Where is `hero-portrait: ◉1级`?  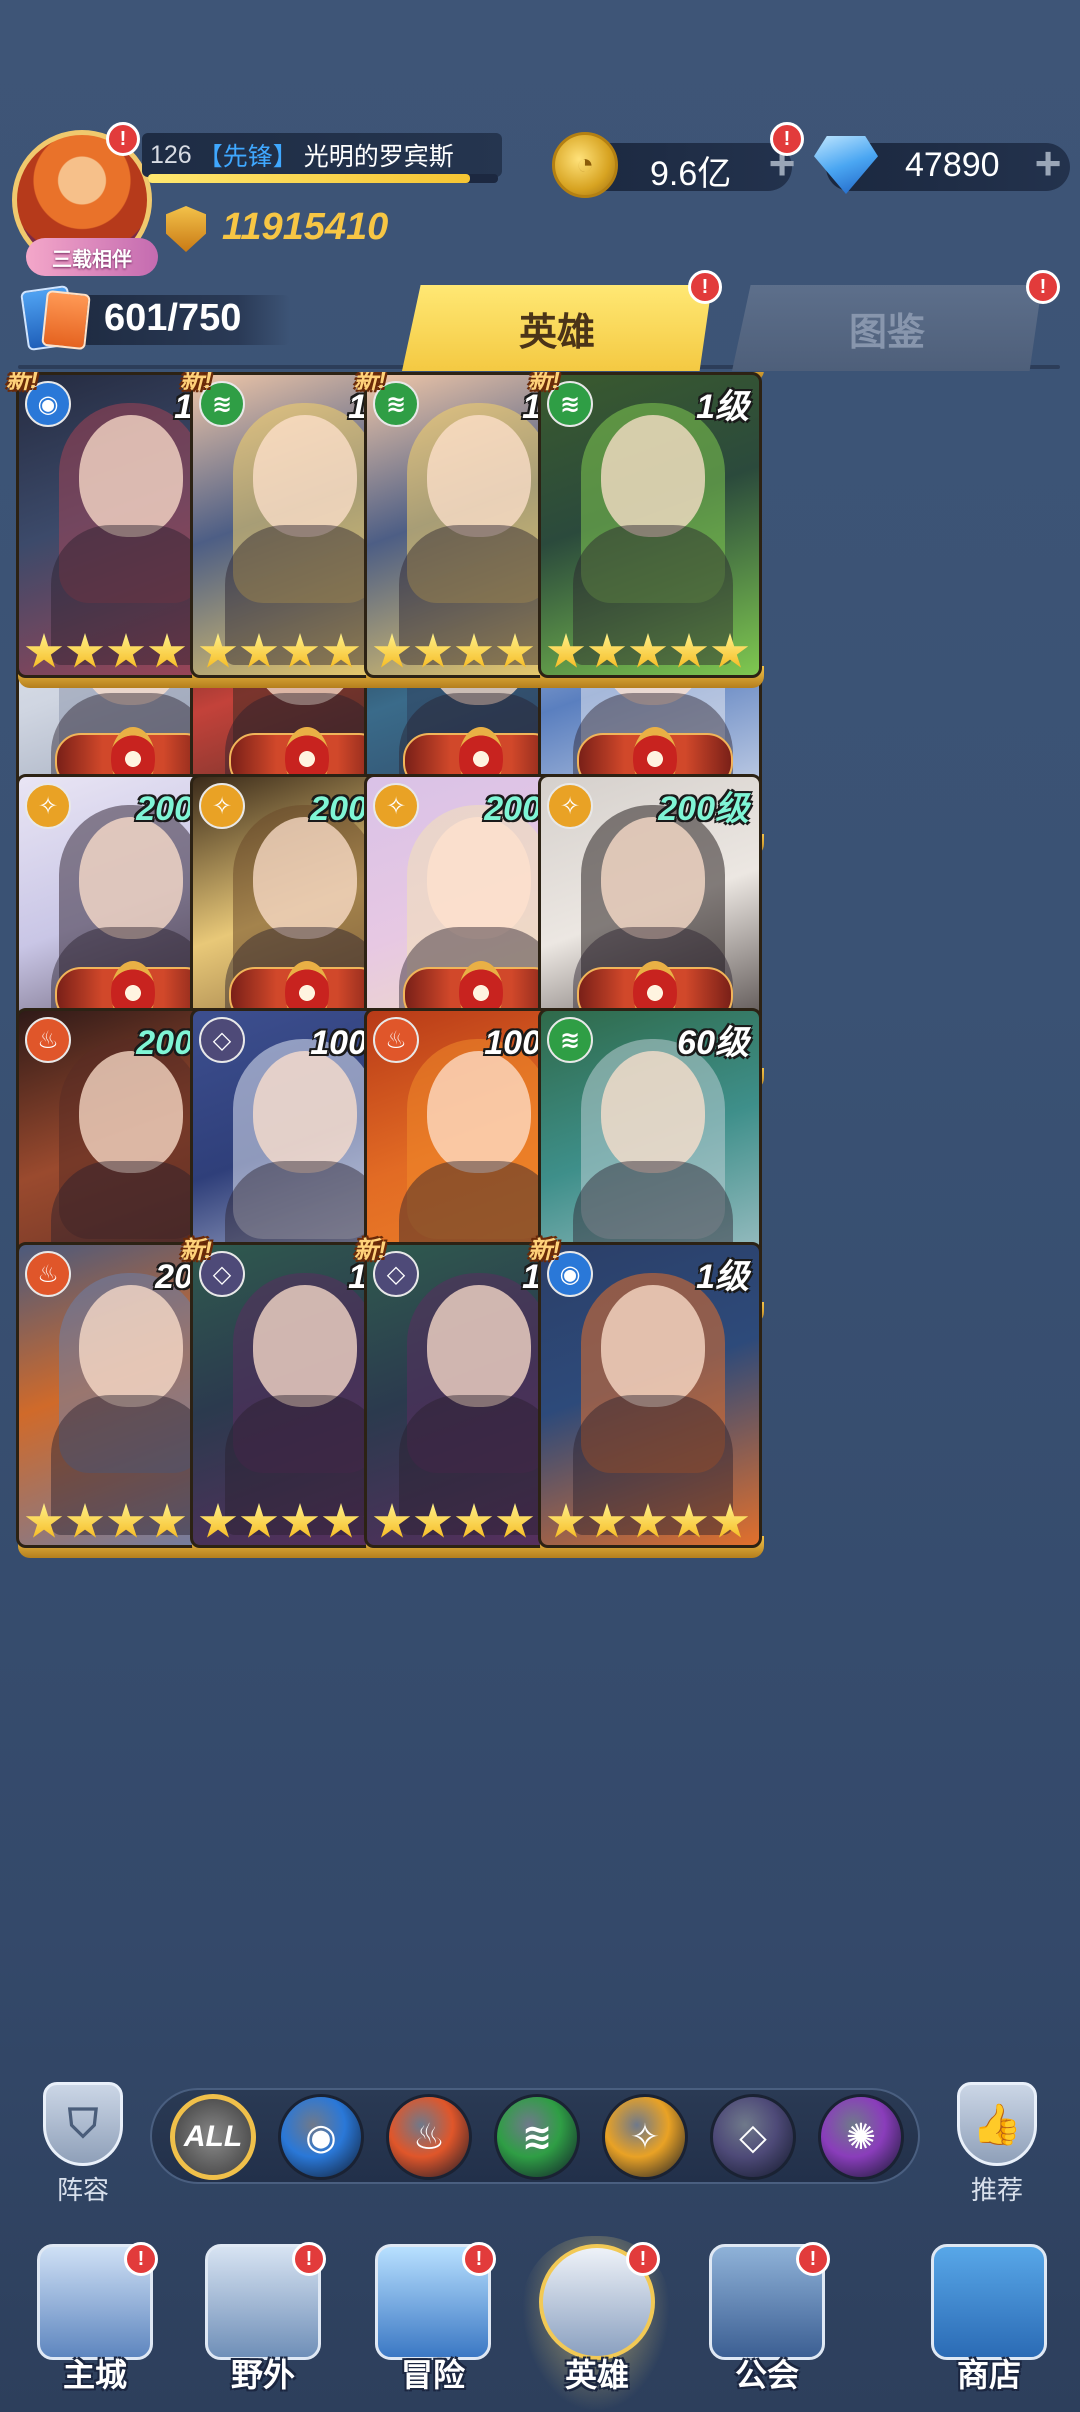
hero-portrait: ◉1级 is located at coordinates (650, 1395).